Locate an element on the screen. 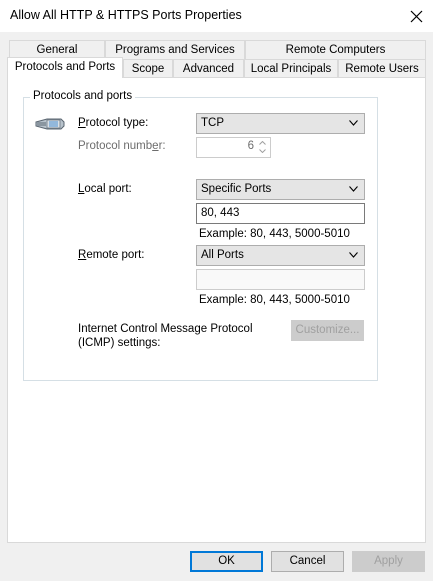  local-port-input: 80, 443 is located at coordinates (280, 213).